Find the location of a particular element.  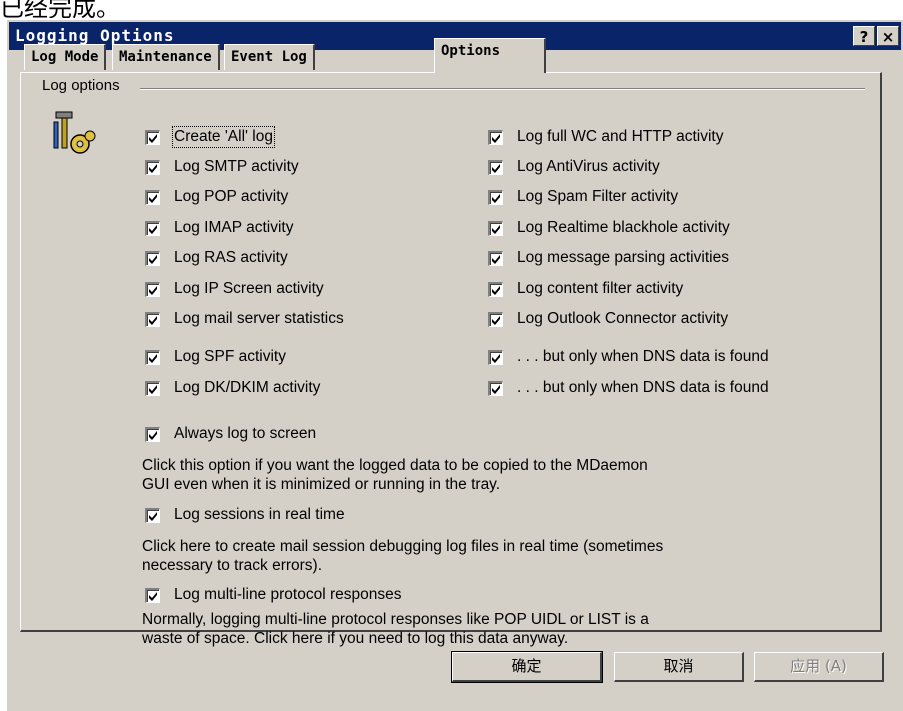

checkbox-always-log-to-screen: Always log to screen is located at coordinates (230, 434).